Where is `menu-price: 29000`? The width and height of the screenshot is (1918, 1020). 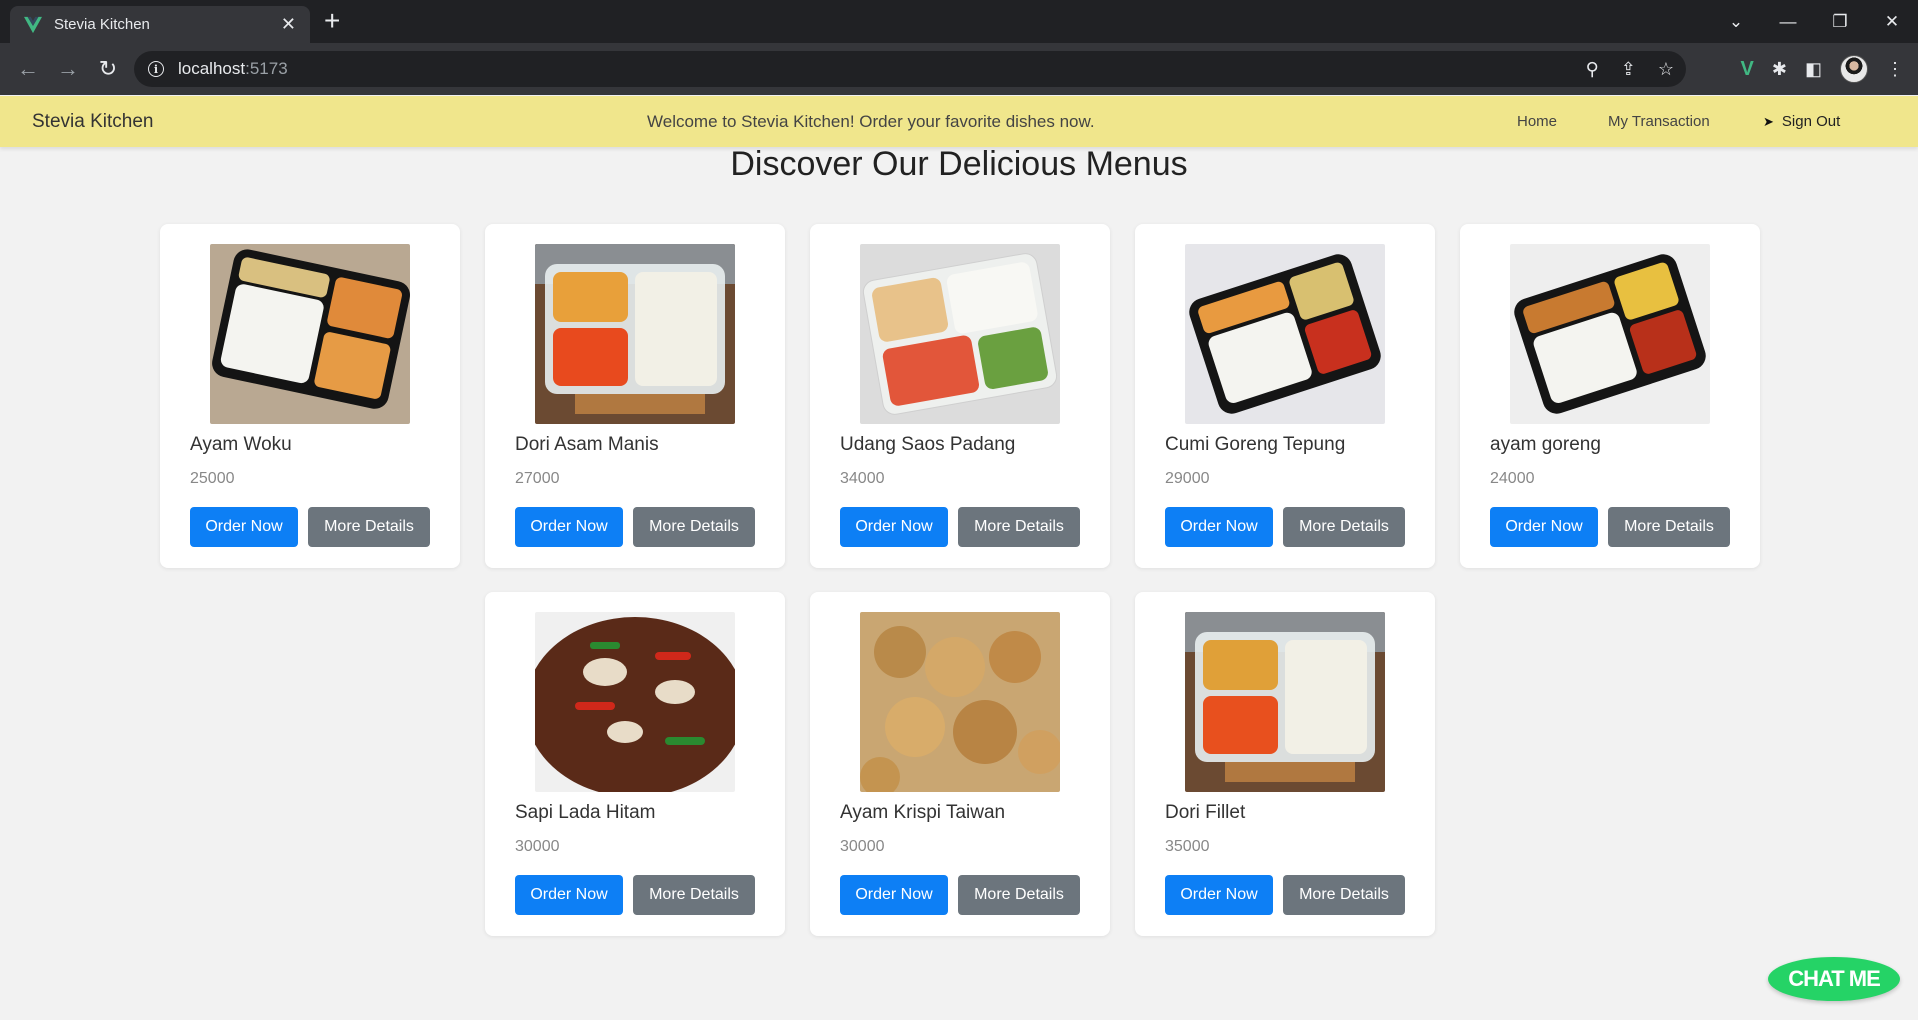
menu-price: 29000 is located at coordinates (1187, 478).